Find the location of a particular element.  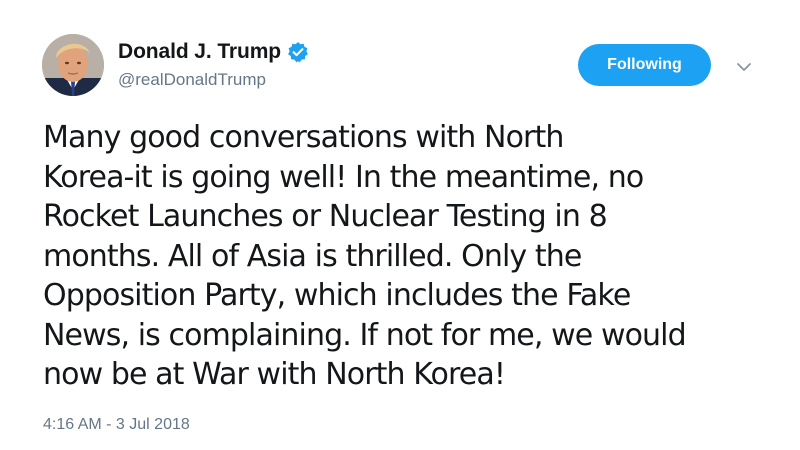

author-display-name: Donald J. Trump is located at coordinates (199, 52).